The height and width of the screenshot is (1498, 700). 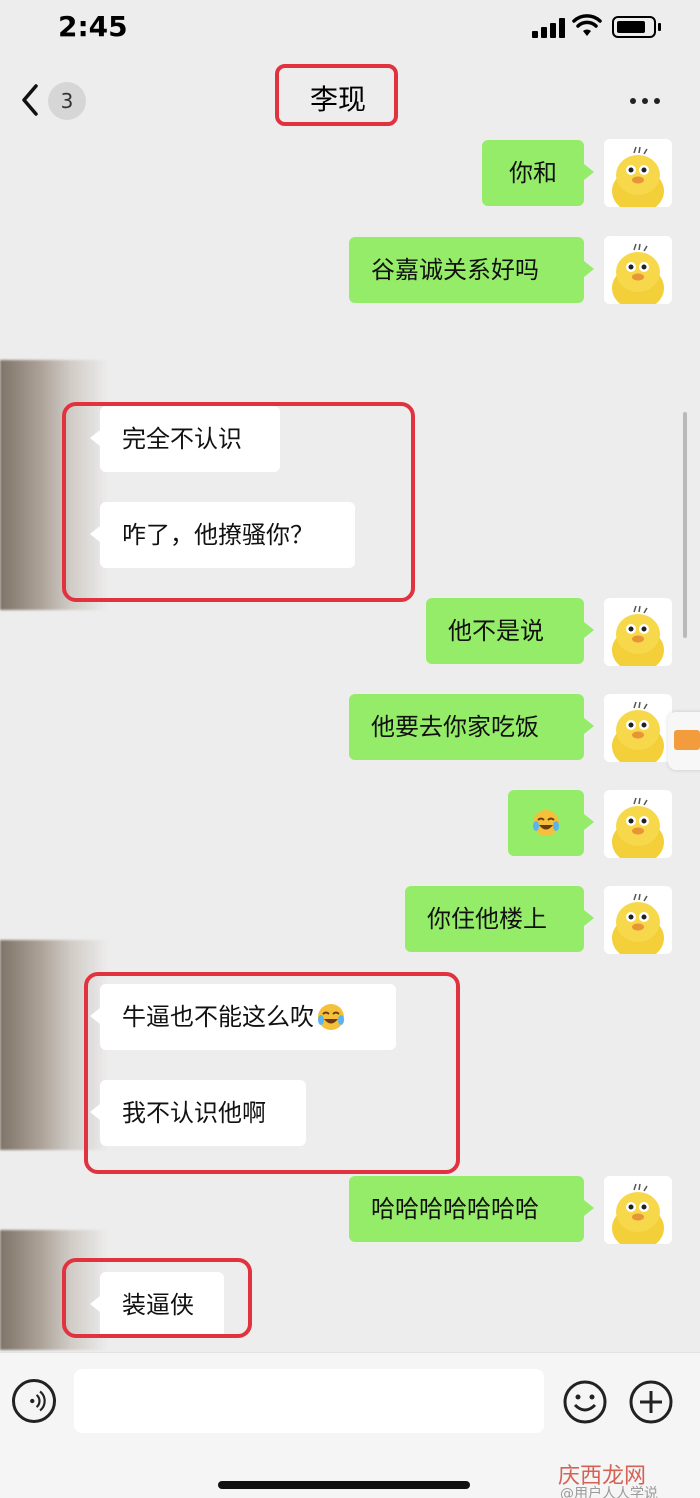 What do you see at coordinates (31, 100) in the screenshot?
I see `chevron-left-icon` at bounding box center [31, 100].